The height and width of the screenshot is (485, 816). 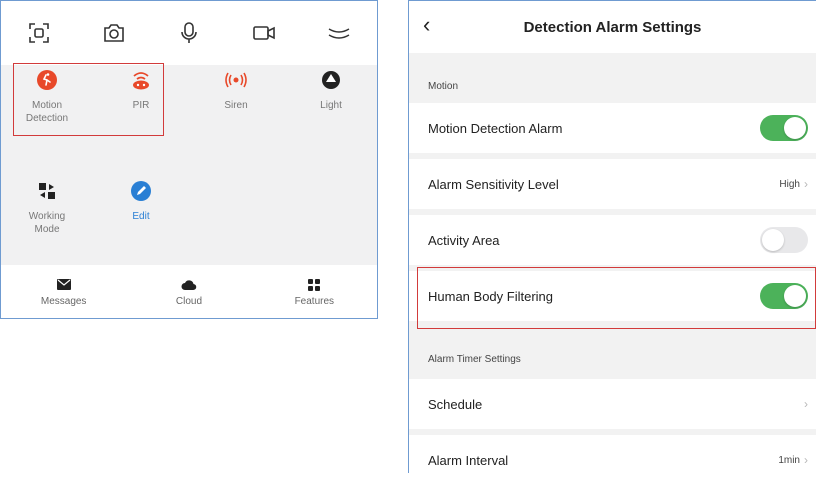 What do you see at coordinates (63, 301) in the screenshot?
I see `nav-label: Messages` at bounding box center [63, 301].